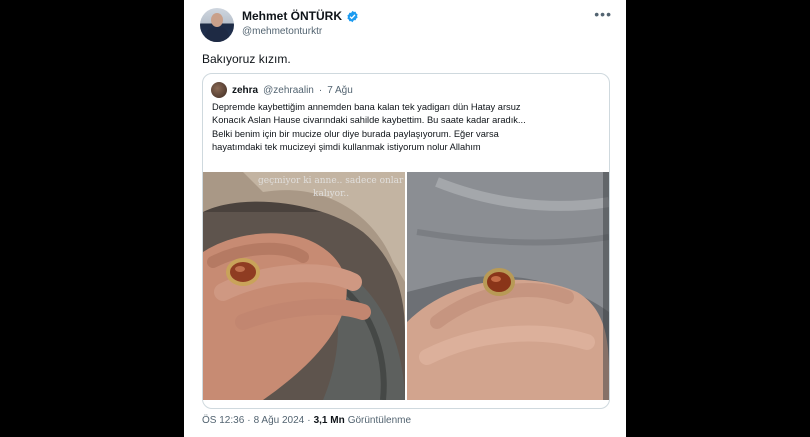 The width and height of the screenshot is (810, 437). What do you see at coordinates (329, 420) in the screenshot?
I see `view-count: 3,1 Mn` at bounding box center [329, 420].